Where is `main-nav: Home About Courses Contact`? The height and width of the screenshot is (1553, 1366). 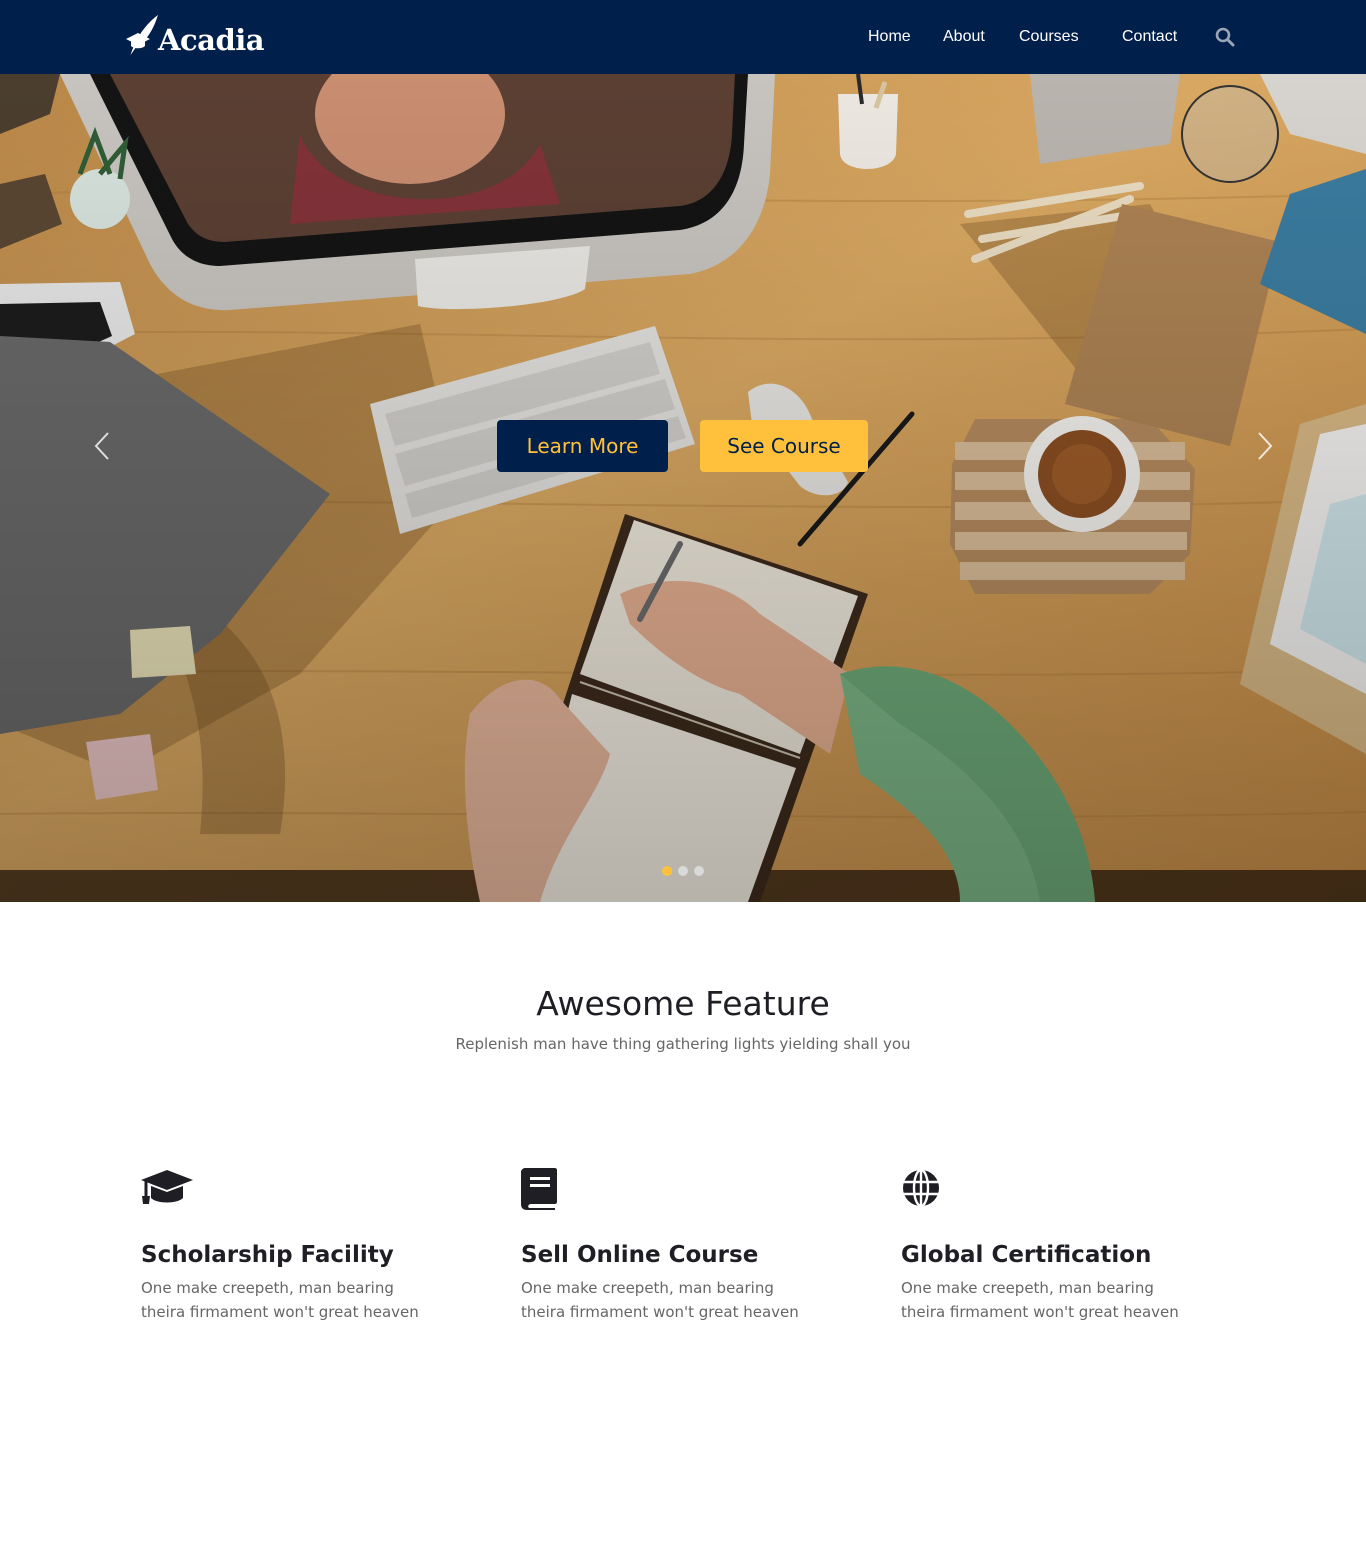
main-nav: Home About Courses Contact is located at coordinates (683, 37).